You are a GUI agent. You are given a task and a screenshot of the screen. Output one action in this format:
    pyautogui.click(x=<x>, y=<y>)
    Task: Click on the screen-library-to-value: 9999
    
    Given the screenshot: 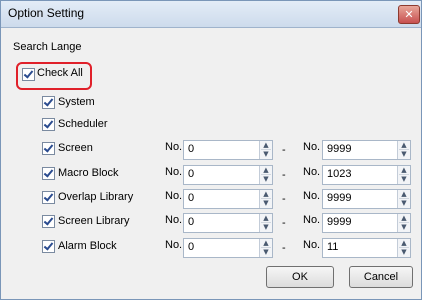 What is the action you would take?
    pyautogui.click(x=339, y=222)
    